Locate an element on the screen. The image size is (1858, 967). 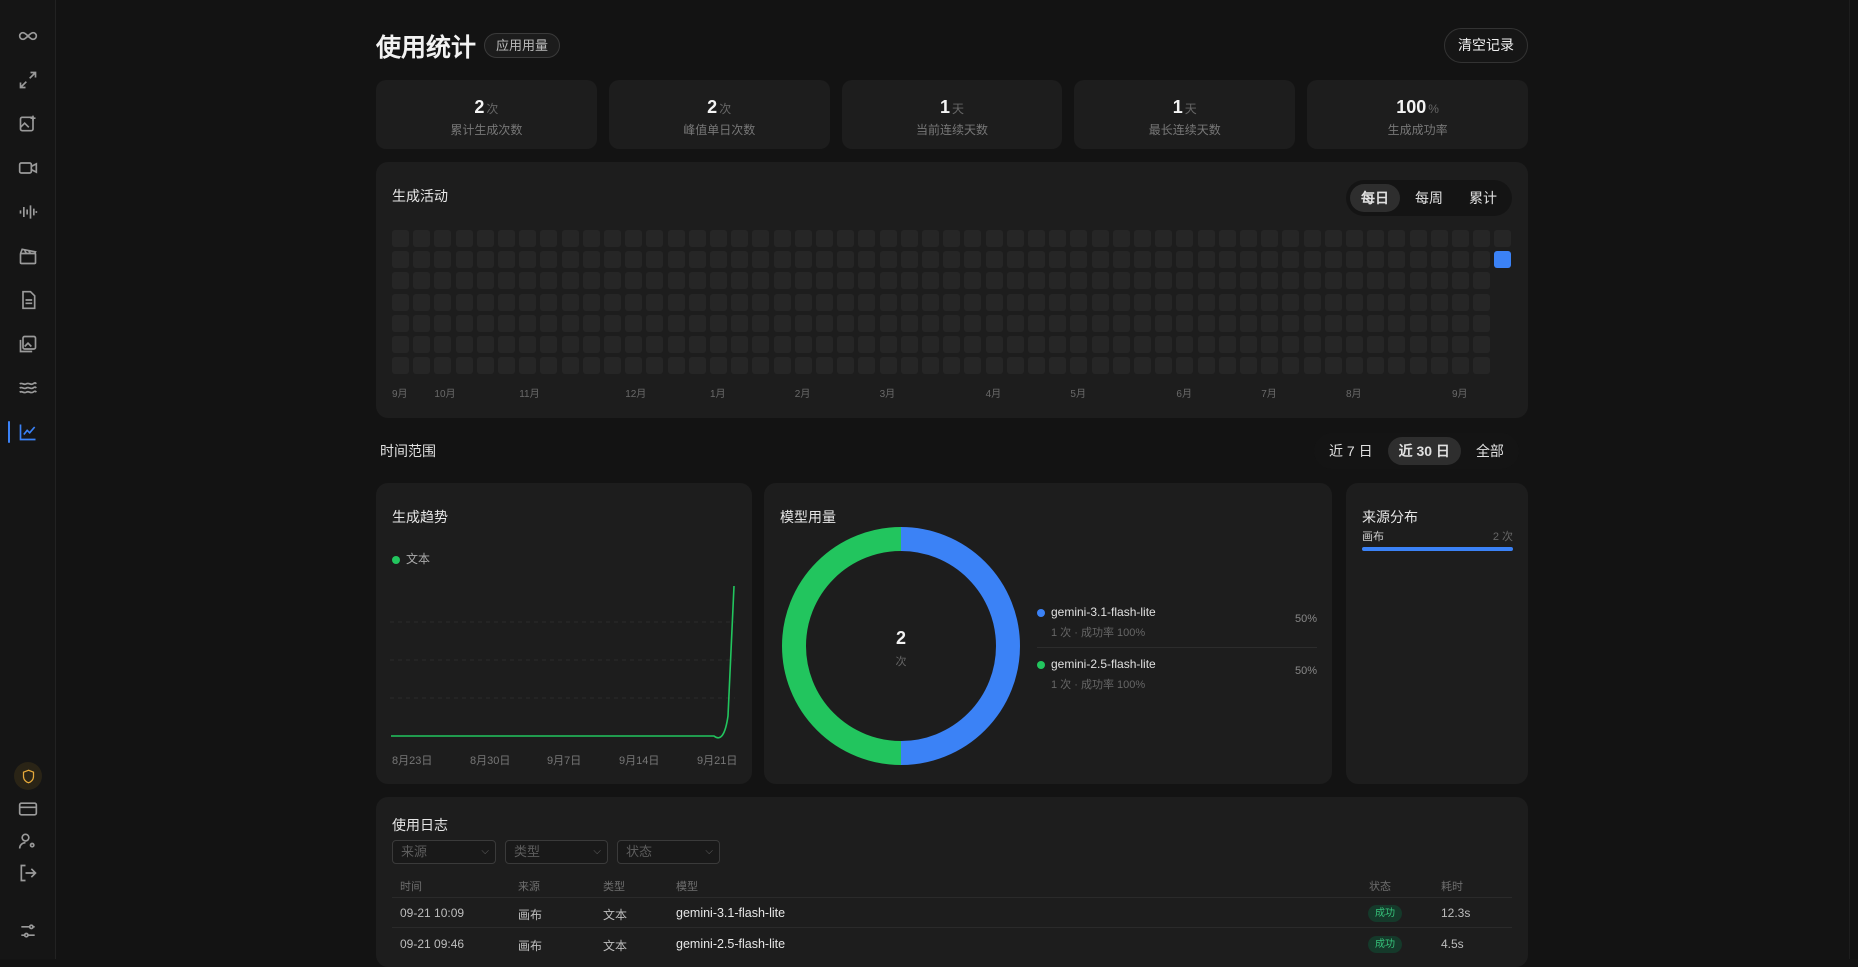
model-divider is located at coordinates (1177, 647).